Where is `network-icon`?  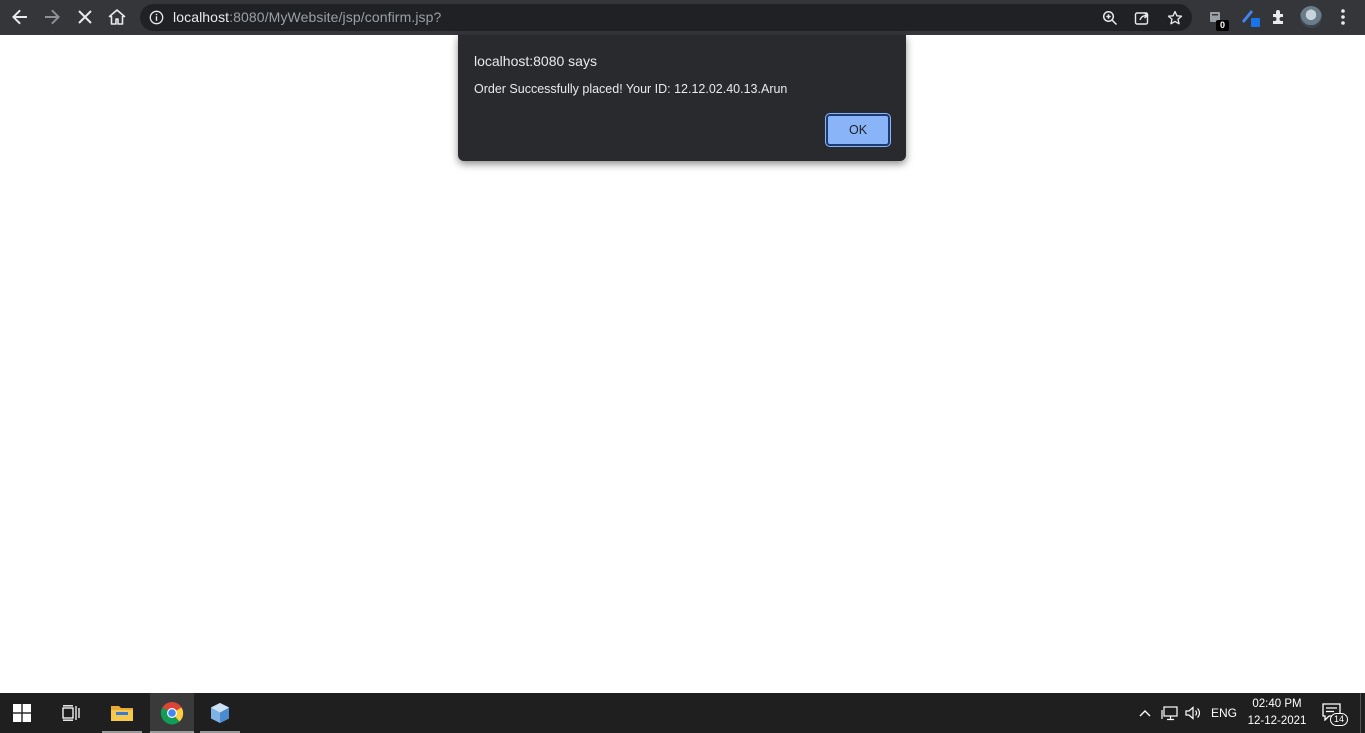 network-icon is located at coordinates (1169, 713).